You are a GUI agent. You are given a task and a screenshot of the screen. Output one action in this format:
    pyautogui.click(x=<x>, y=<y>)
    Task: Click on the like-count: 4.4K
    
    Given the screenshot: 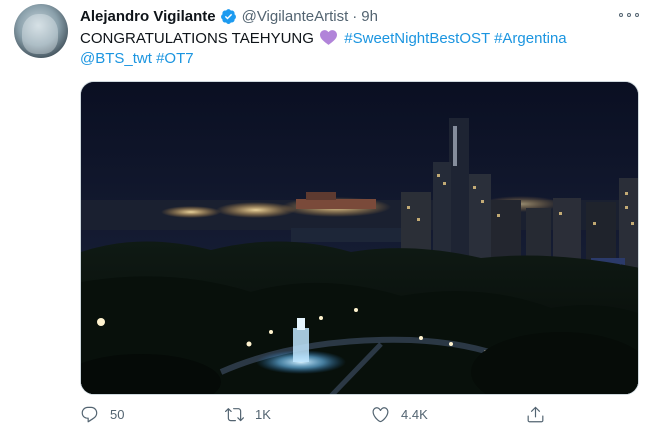 What is the action you would take?
    pyautogui.click(x=414, y=414)
    